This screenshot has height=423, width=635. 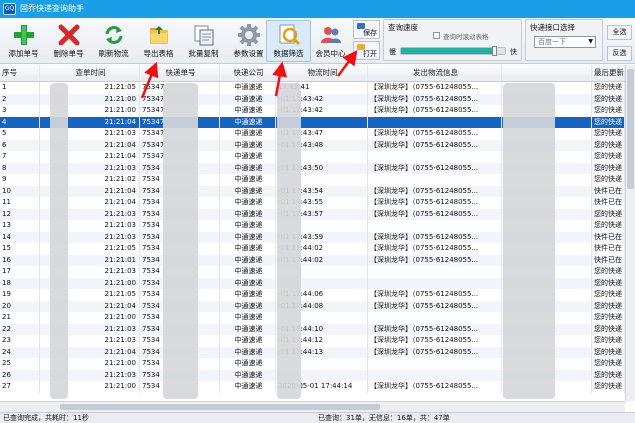 What do you see at coordinates (20, 306) in the screenshot?
I see `cell-num: 20` at bounding box center [20, 306].